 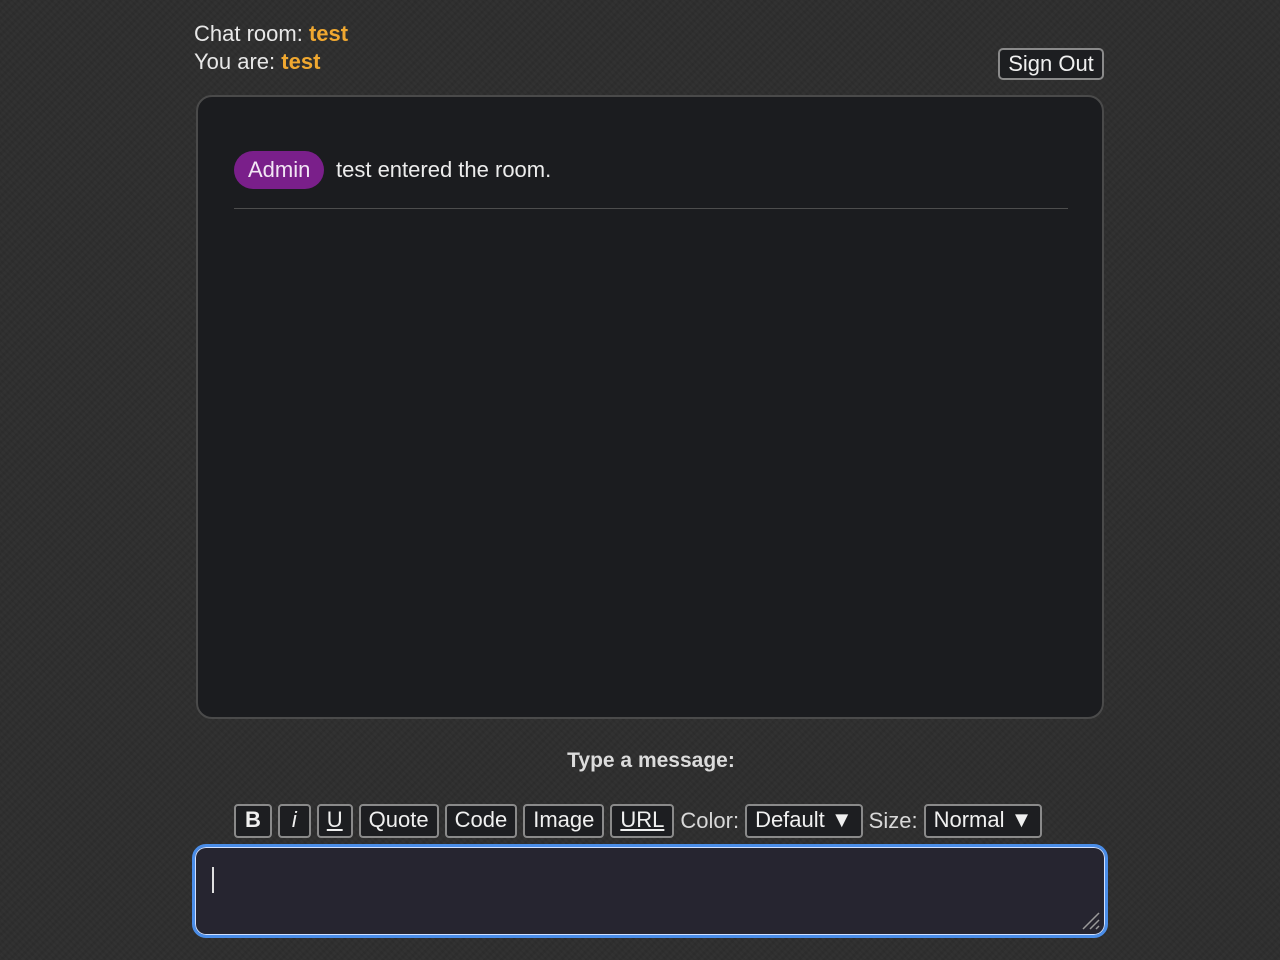 I want to click on underline-button: U, so click(x=334, y=821).